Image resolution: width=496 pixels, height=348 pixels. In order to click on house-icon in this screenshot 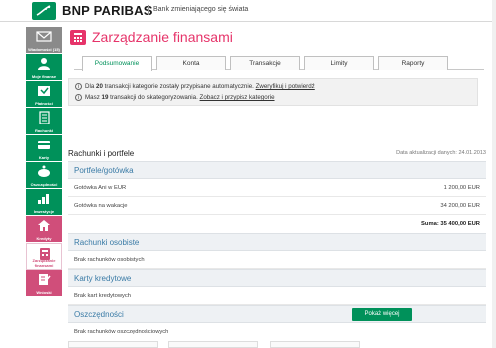, I will do `click(44, 225)`.